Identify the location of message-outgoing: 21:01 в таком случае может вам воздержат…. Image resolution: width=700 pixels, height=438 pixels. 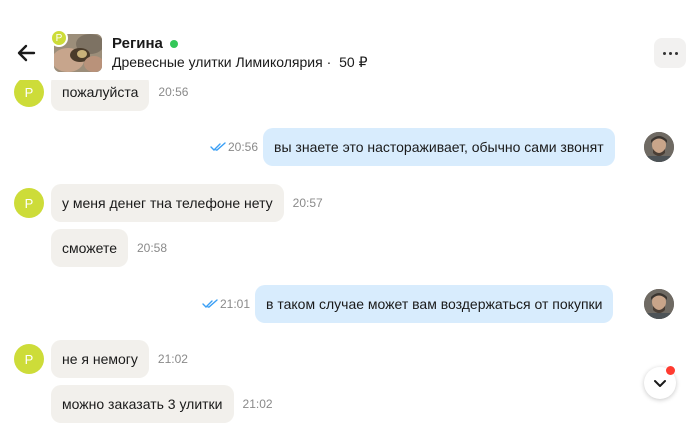
(408, 304).